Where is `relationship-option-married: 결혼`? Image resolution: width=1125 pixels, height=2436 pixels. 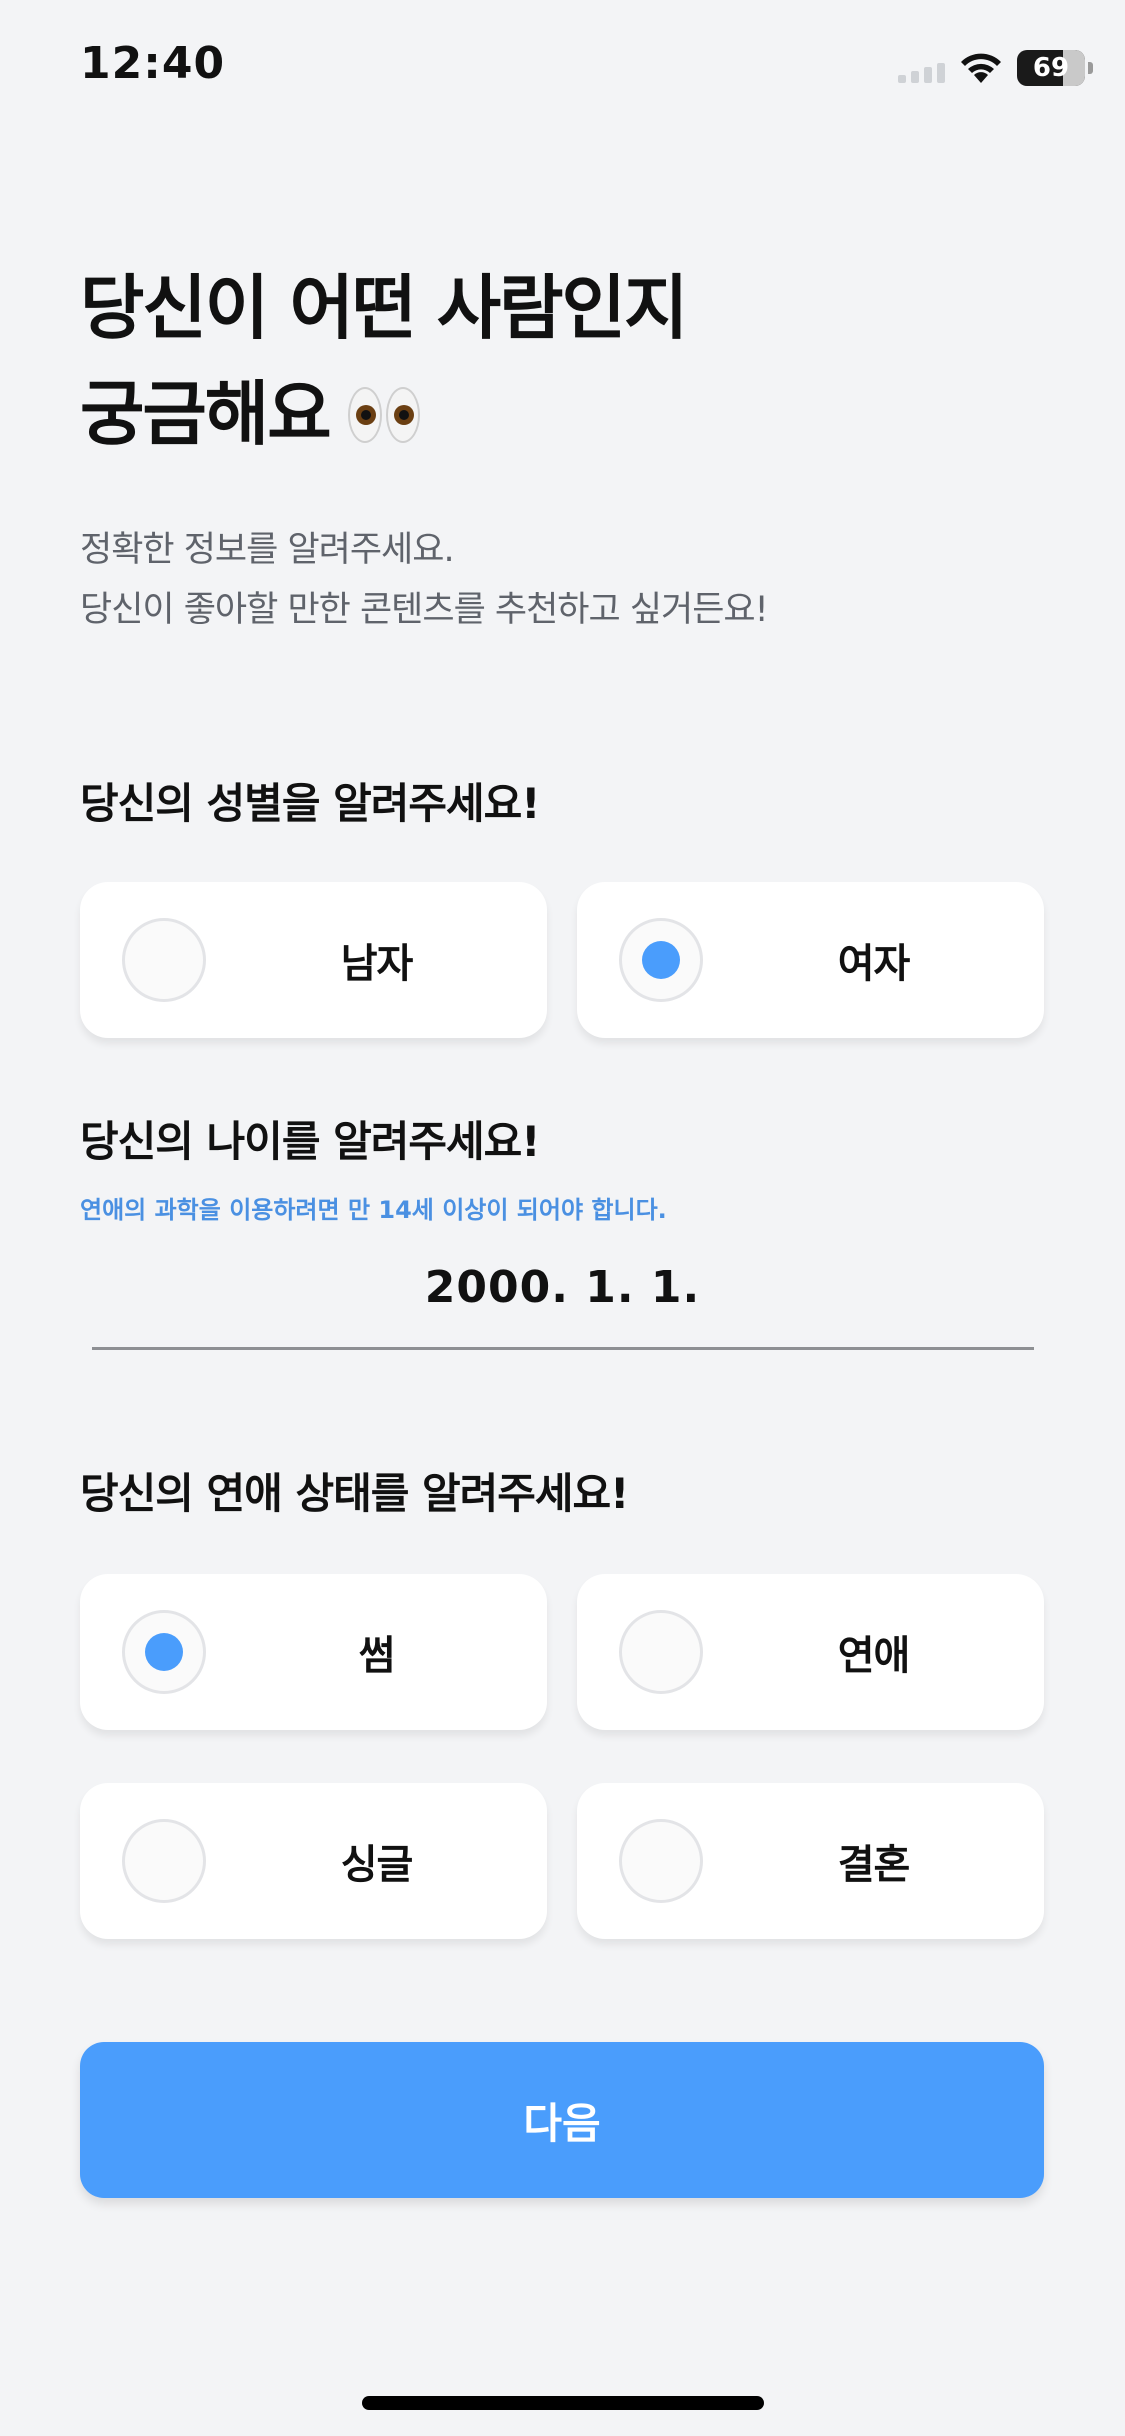
relationship-option-married: 결혼 is located at coordinates (810, 1861).